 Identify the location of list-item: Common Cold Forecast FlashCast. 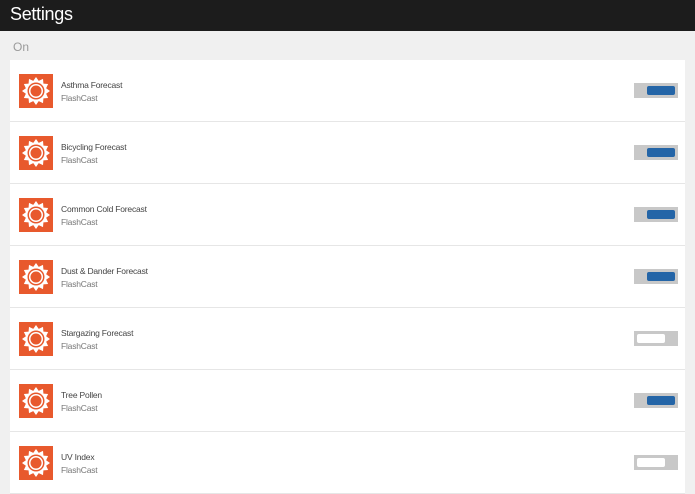
(347, 215).